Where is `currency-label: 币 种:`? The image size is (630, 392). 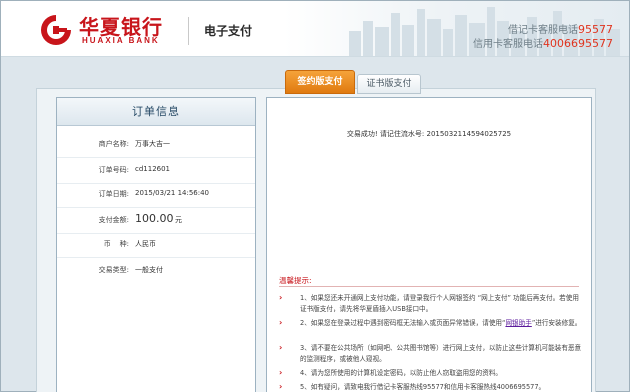 currency-label: 币 种: is located at coordinates (116, 244).